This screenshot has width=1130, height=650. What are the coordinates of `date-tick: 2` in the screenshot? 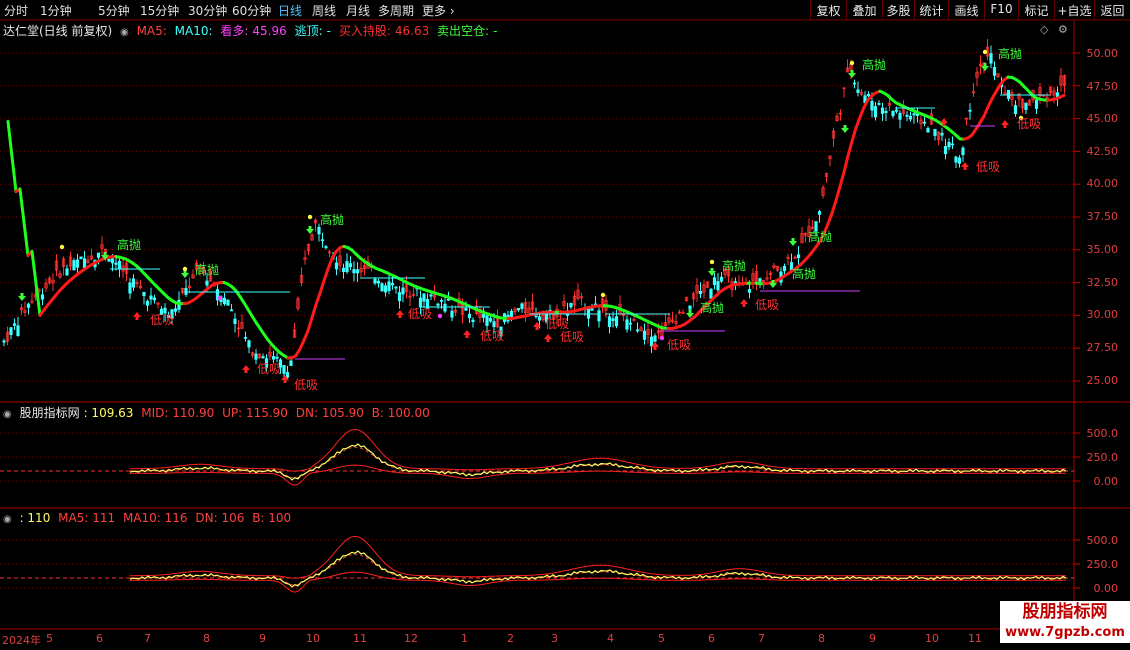 It's located at (510, 638).